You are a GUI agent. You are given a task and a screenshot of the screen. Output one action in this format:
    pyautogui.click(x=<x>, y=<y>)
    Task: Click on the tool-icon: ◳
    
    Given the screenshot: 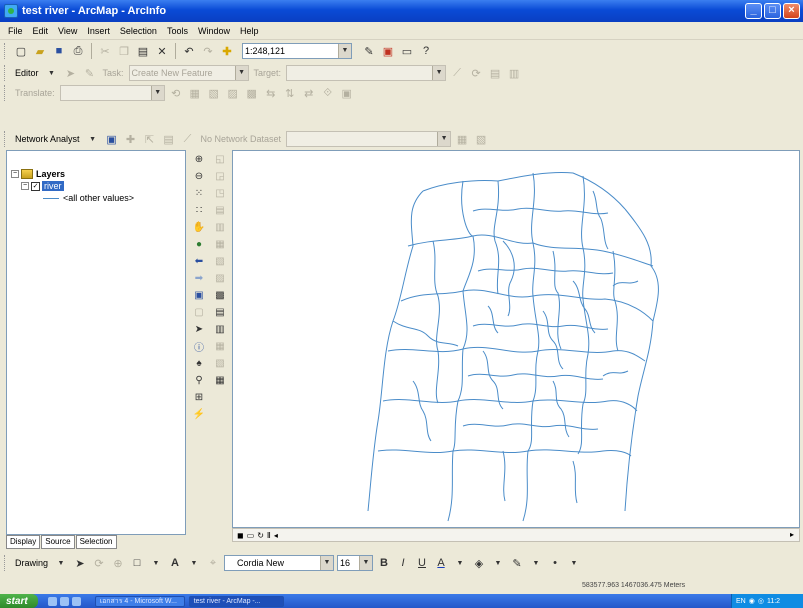 What is the action you would take?
    pyautogui.click(x=220, y=193)
    